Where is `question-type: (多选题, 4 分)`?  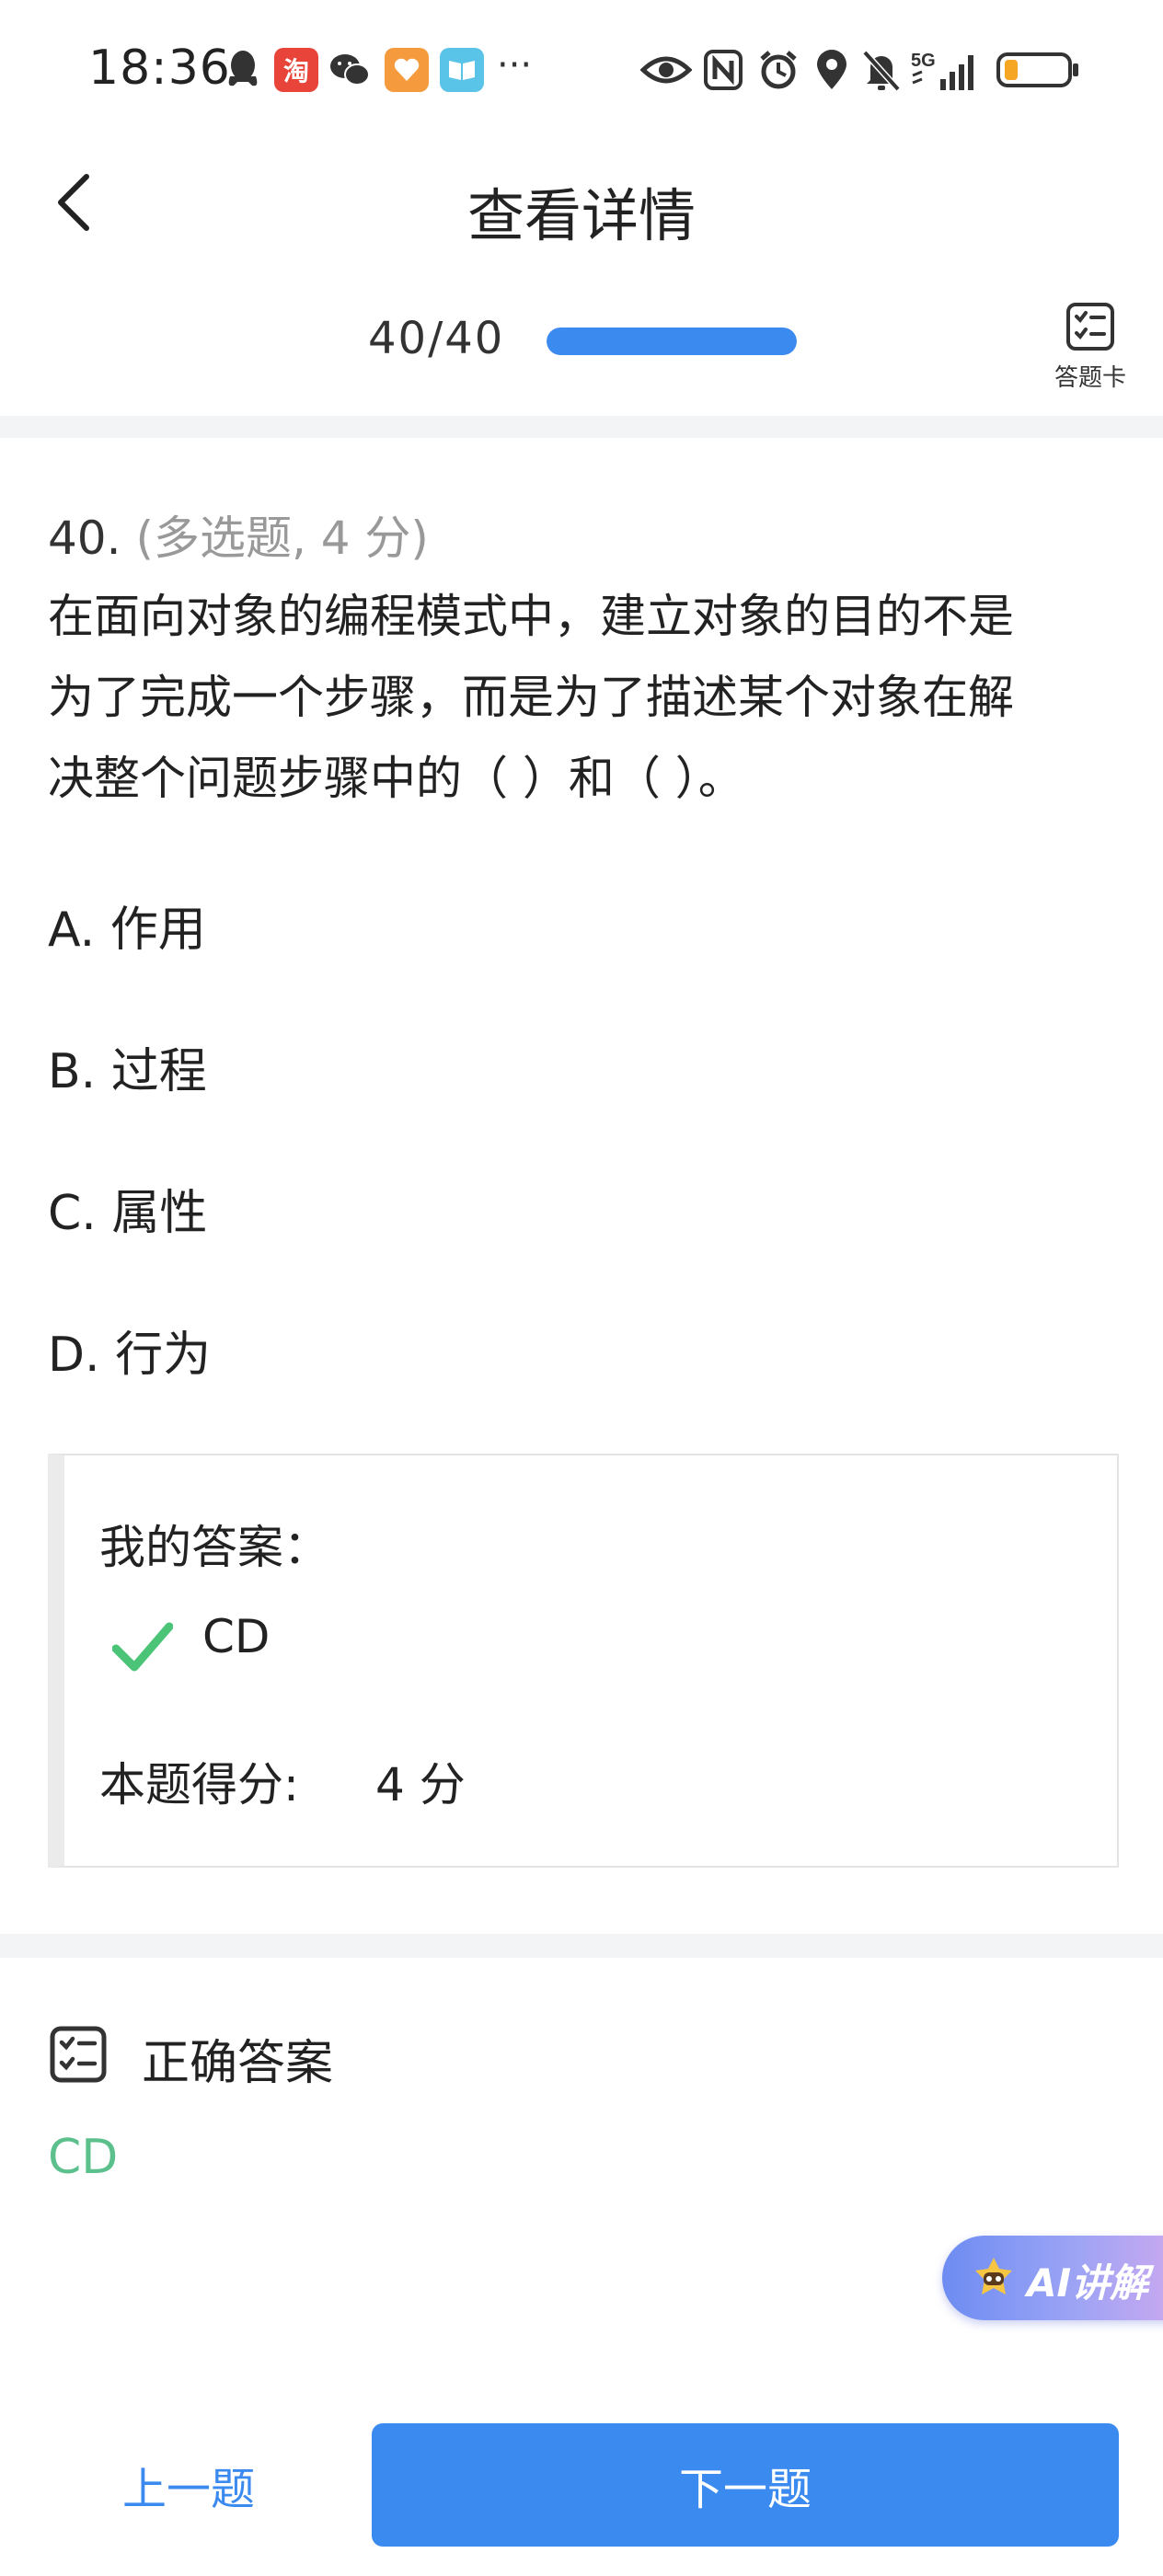
question-type: (多选题, 4 分) is located at coordinates (282, 538).